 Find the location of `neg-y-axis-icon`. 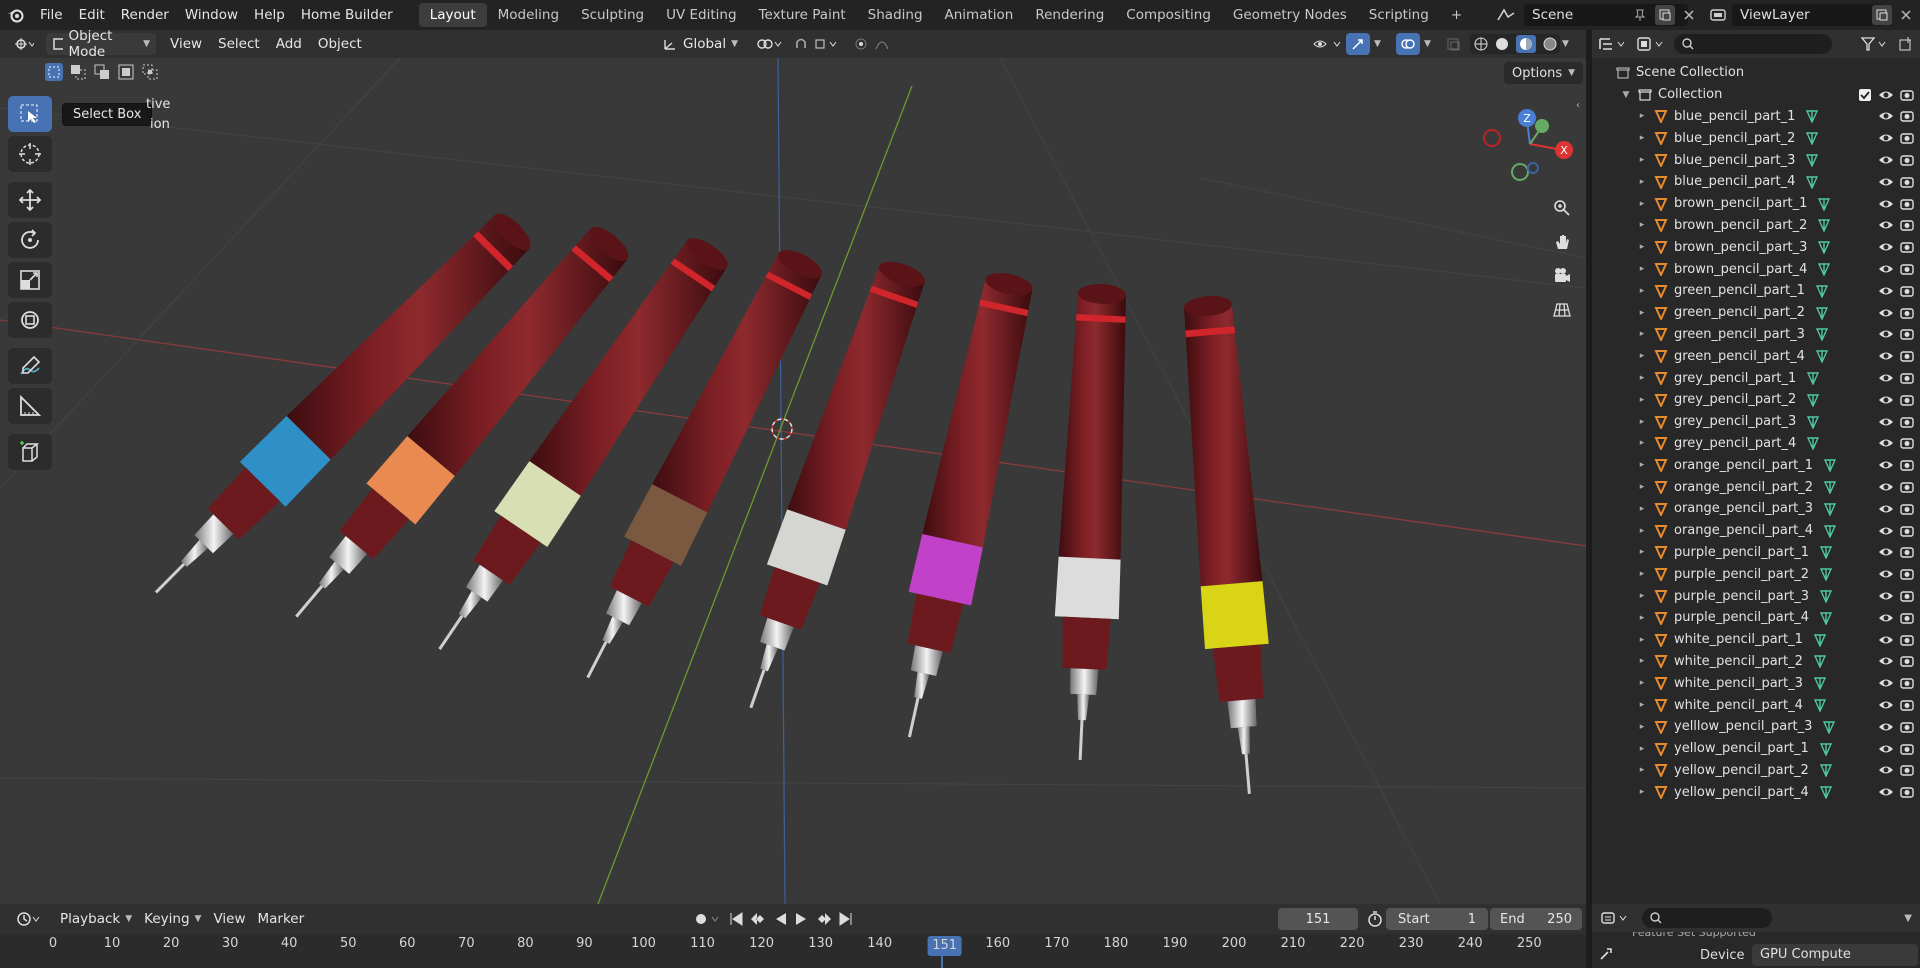

neg-y-axis-icon is located at coordinates (1520, 172).